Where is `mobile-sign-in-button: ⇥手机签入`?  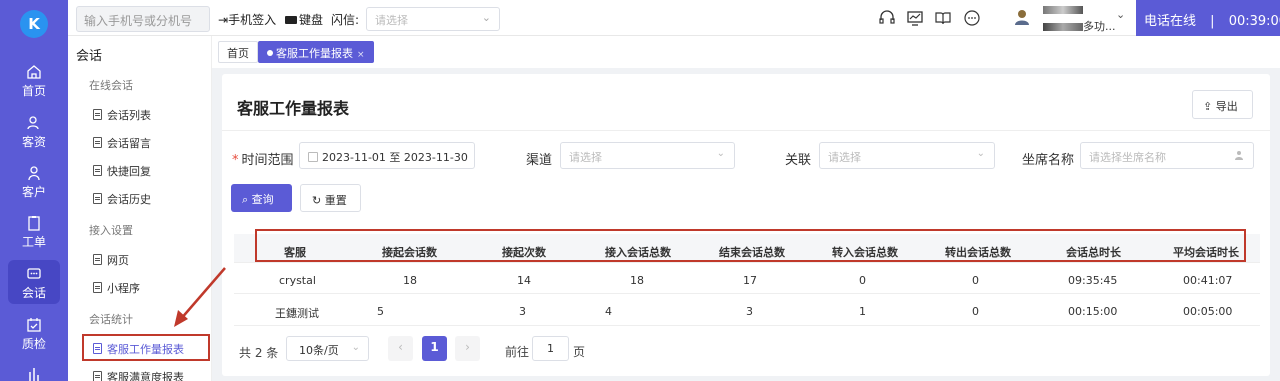
mobile-sign-in-button: ⇥手机签入 is located at coordinates (247, 19).